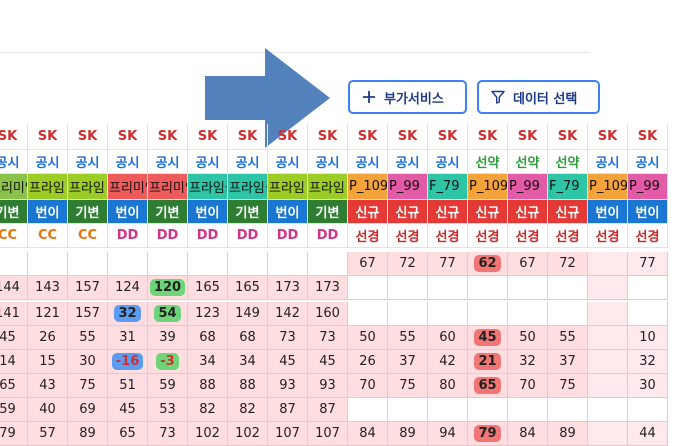  I want to click on table-cell: 14, so click(14, 362).